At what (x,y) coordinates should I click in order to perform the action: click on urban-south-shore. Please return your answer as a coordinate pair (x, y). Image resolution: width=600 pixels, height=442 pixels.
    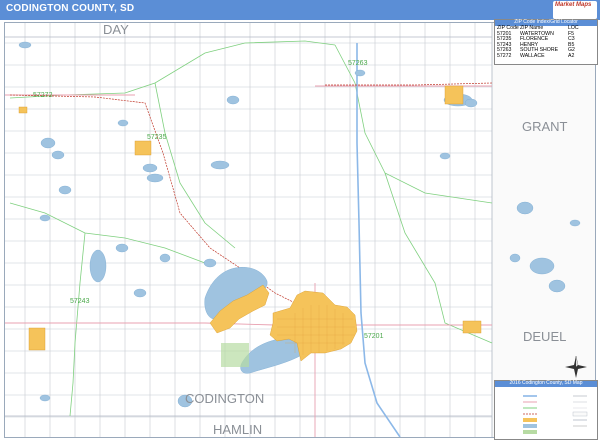
    Looking at the image, I should click on (454, 95).